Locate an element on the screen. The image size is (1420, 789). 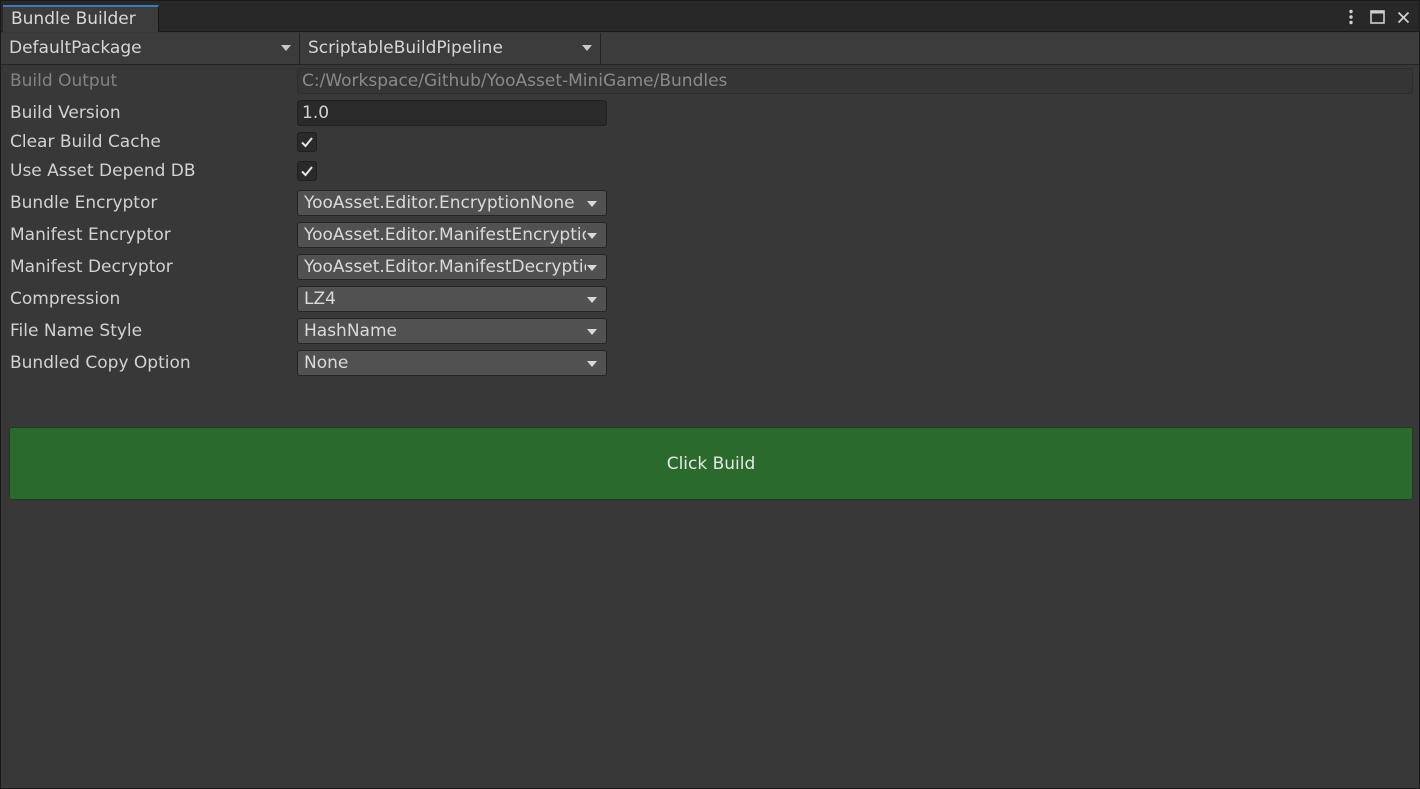
bundle-encryptor-dropdown: YooAsset.Editor.EncryptionNone is located at coordinates (452, 203).